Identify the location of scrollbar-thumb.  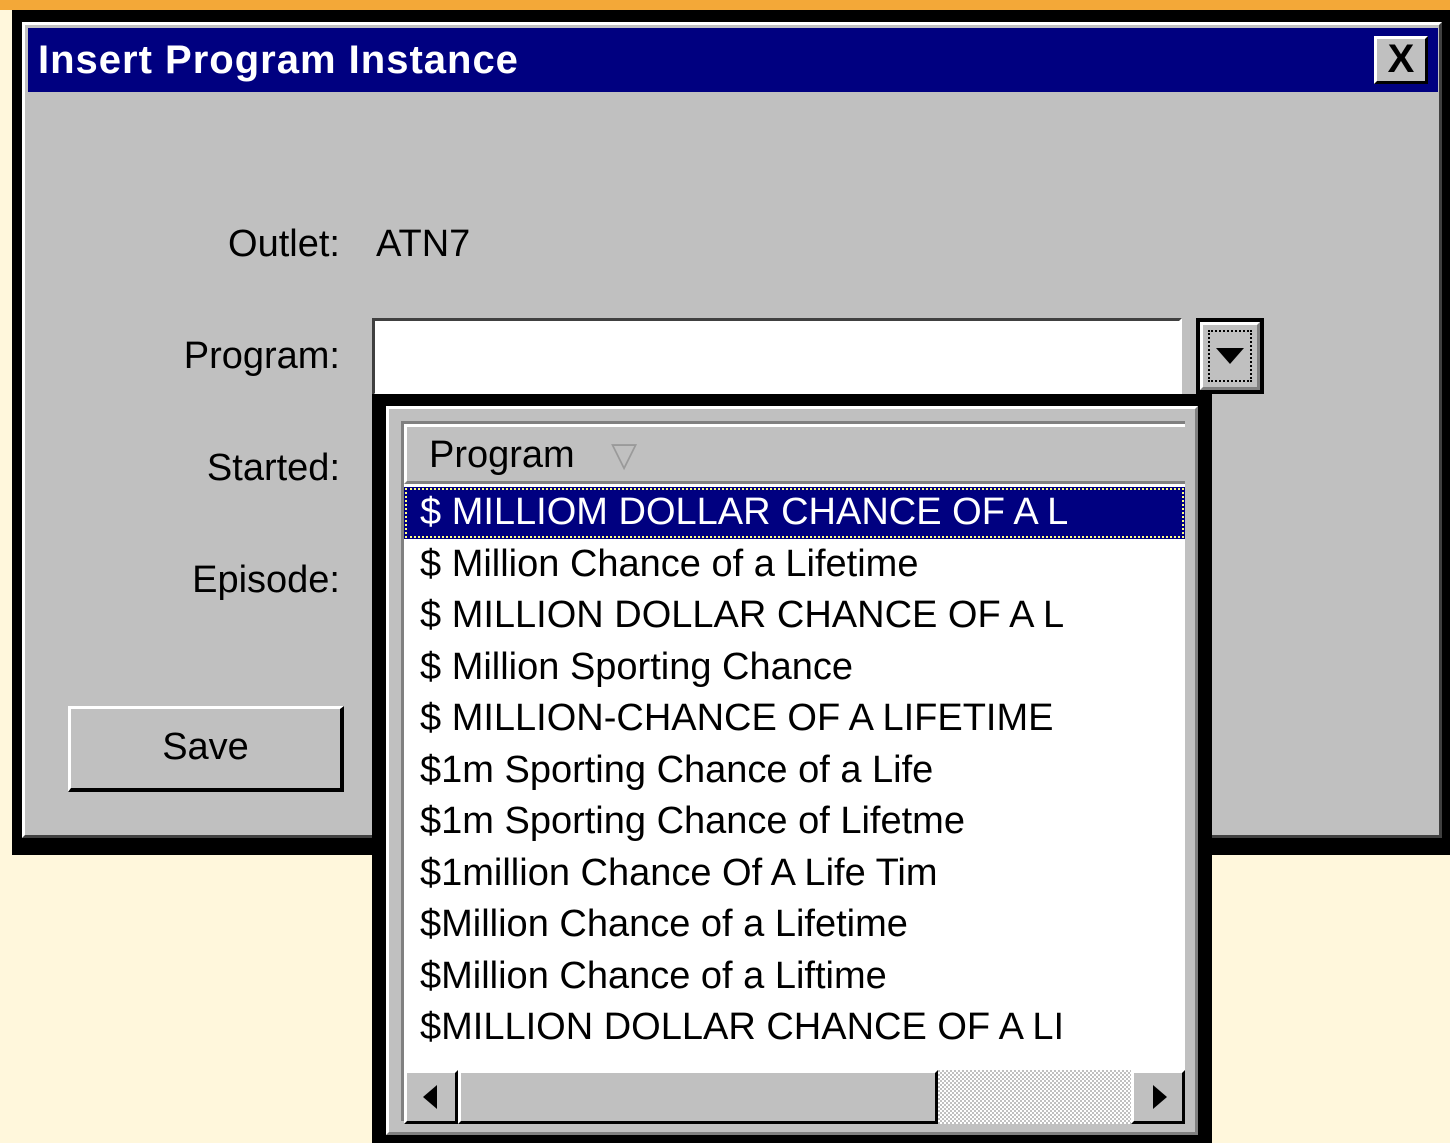
(698, 1097).